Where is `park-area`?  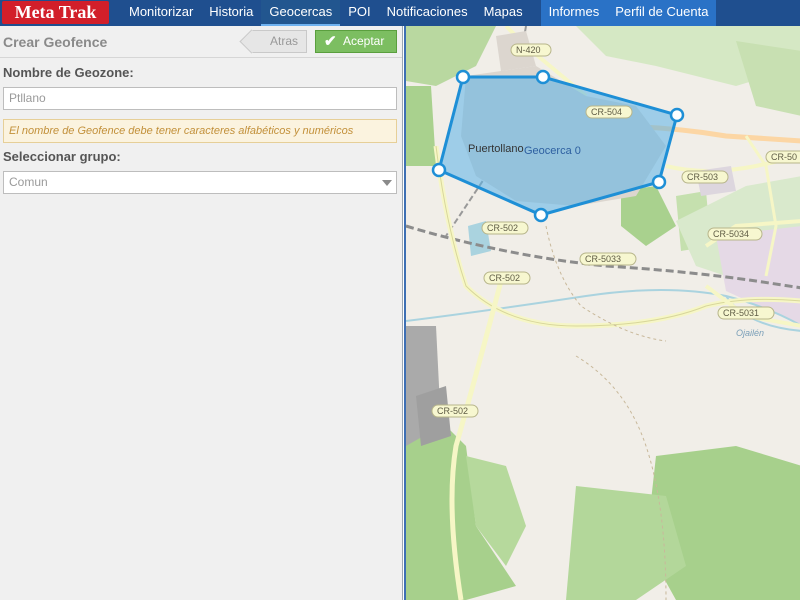 park-area is located at coordinates (421, 126).